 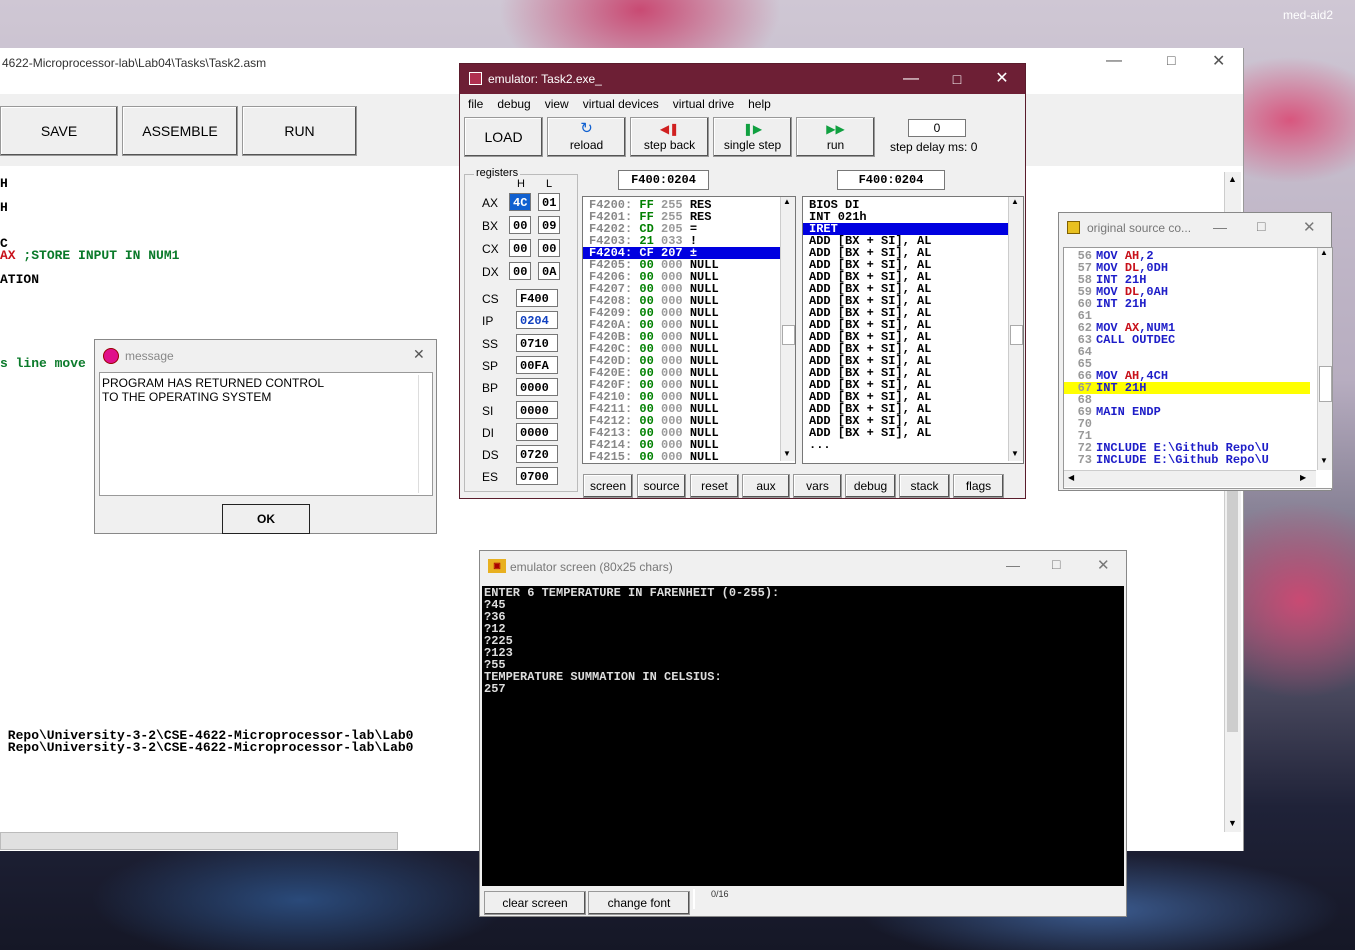 I want to click on assemble-button: ASSEMBLE, so click(x=180, y=131).